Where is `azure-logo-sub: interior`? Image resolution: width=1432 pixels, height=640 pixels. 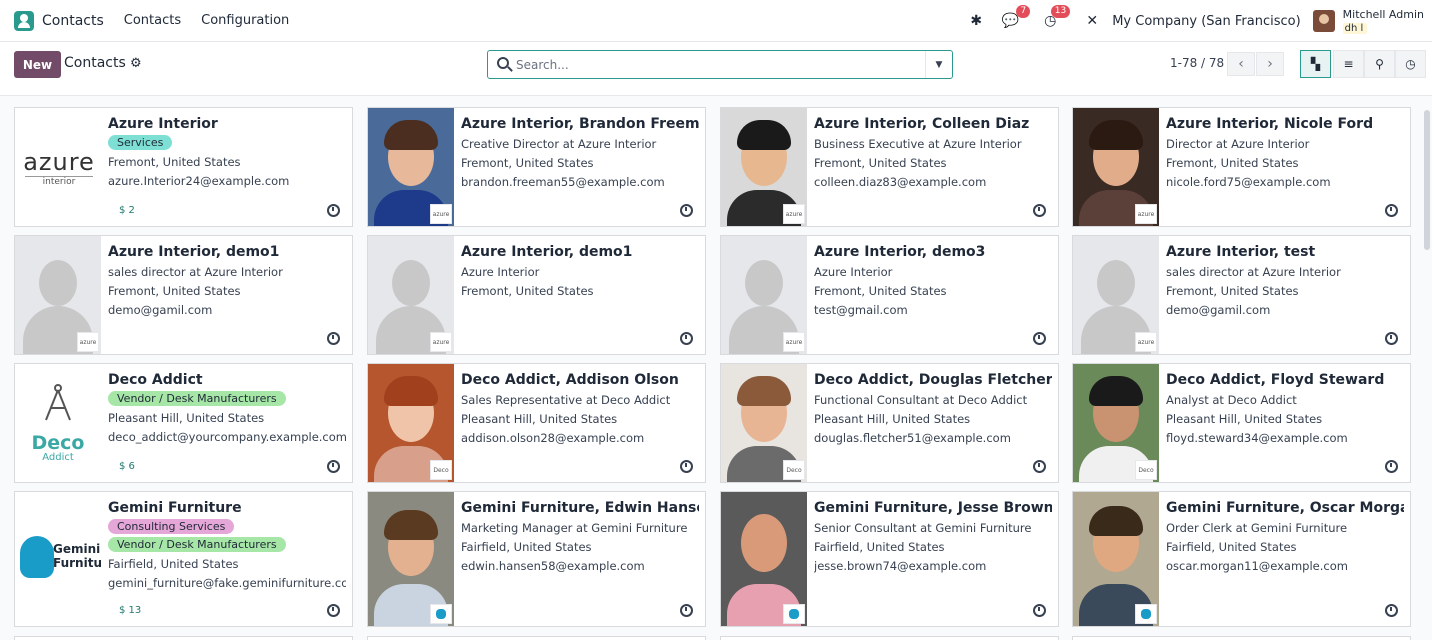 azure-logo-sub: interior is located at coordinates (59, 181).